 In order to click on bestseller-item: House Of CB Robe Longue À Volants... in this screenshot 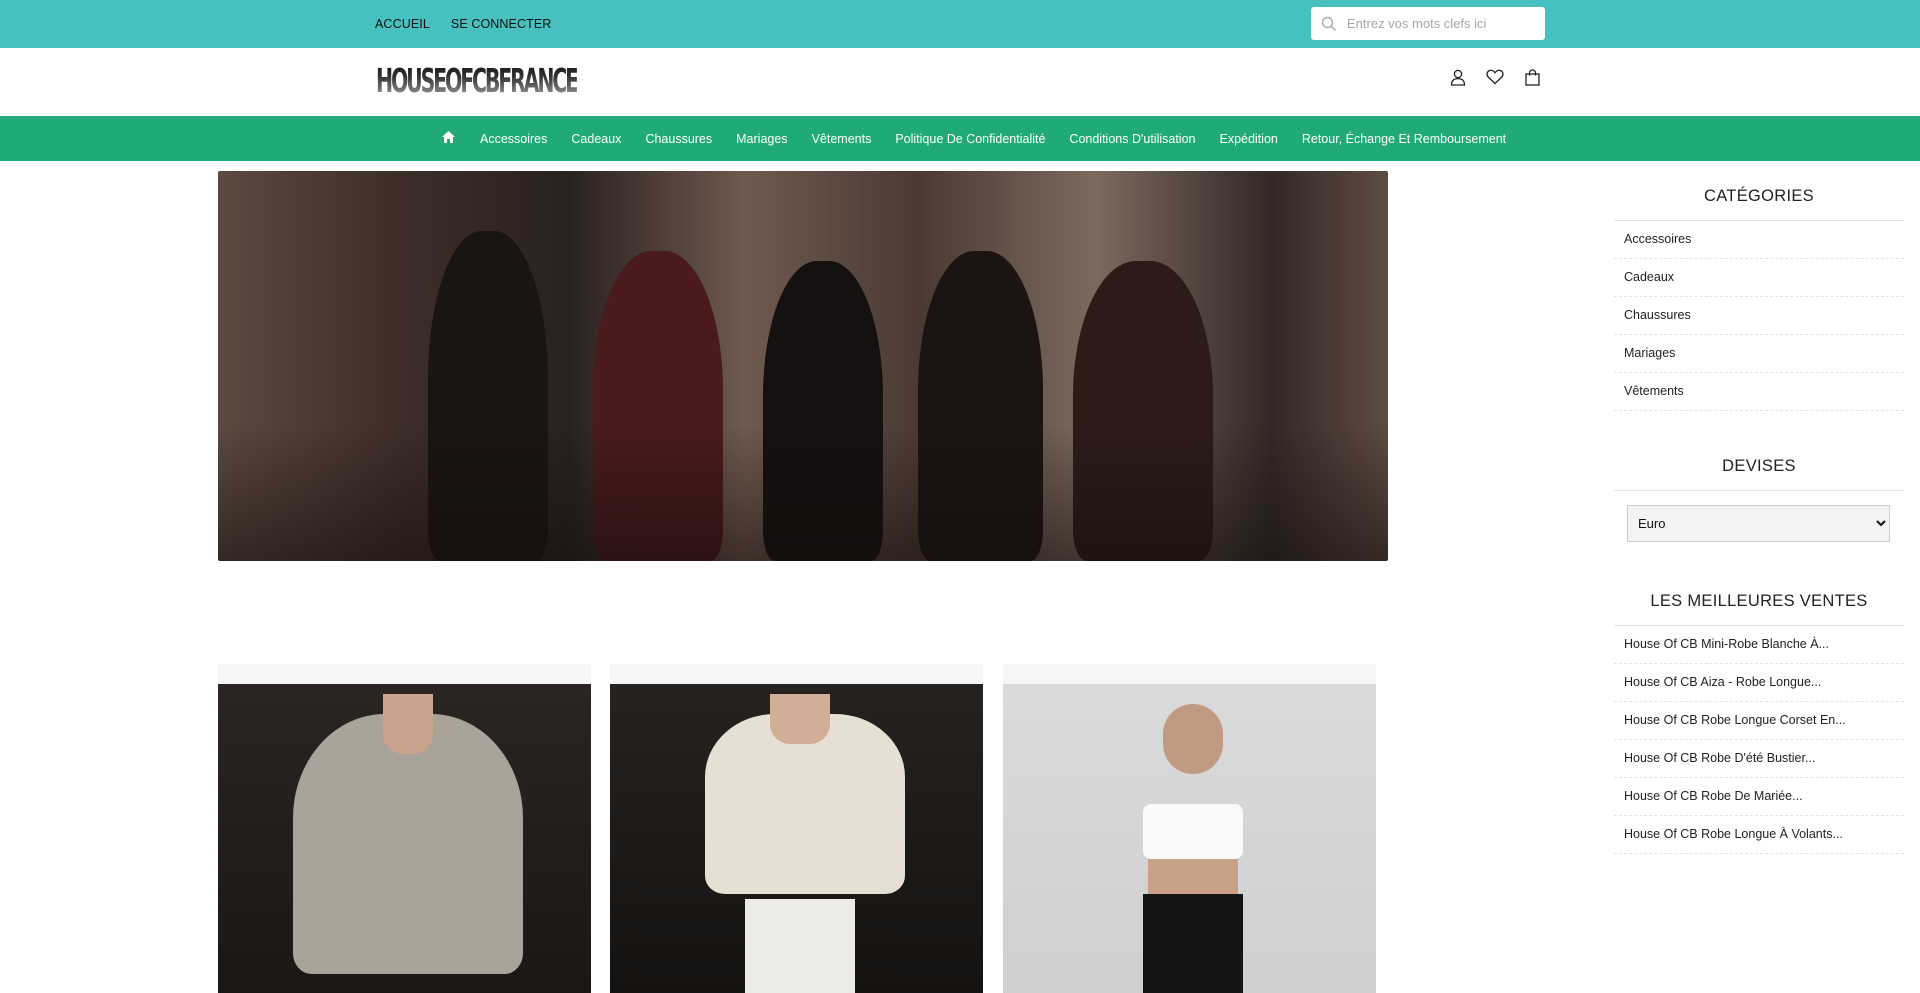, I will do `click(1759, 835)`.